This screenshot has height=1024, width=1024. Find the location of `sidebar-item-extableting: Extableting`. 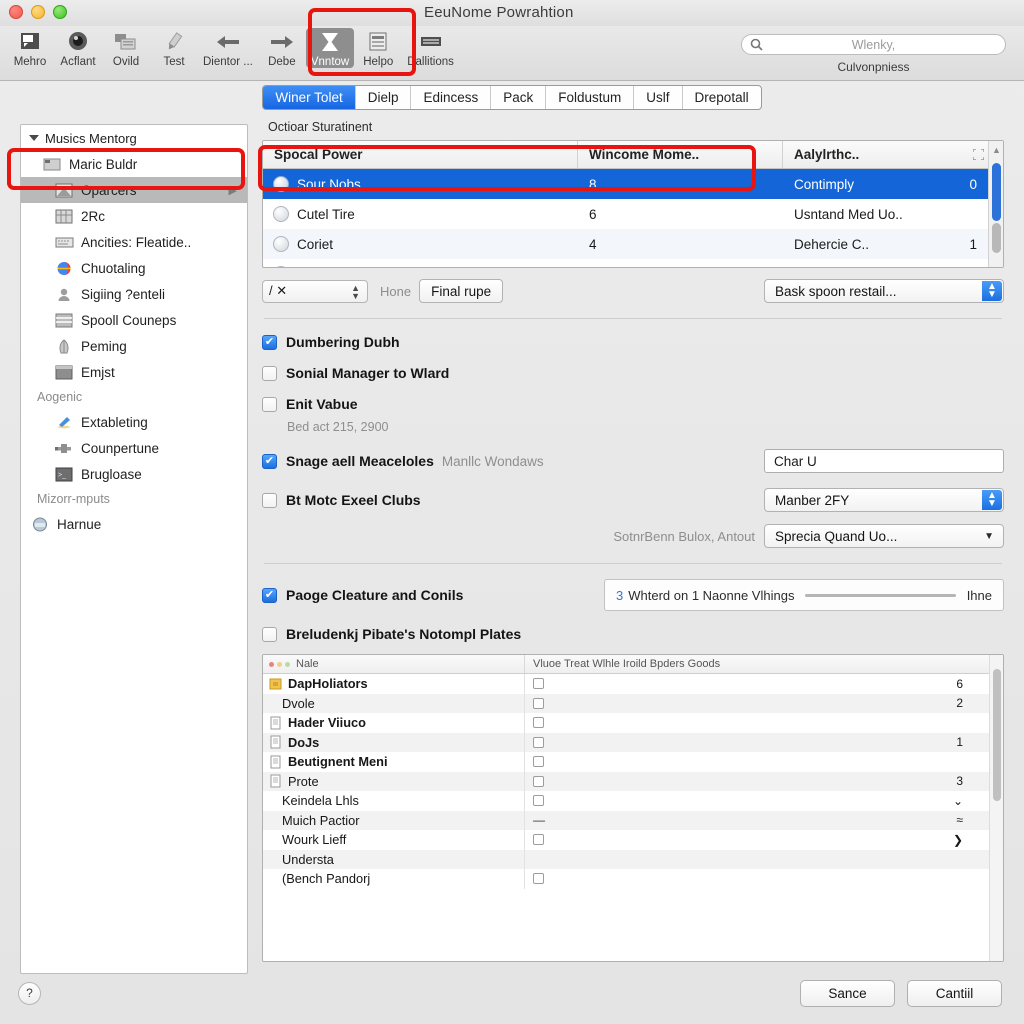

sidebar-item-extableting: Extableting is located at coordinates (134, 422).